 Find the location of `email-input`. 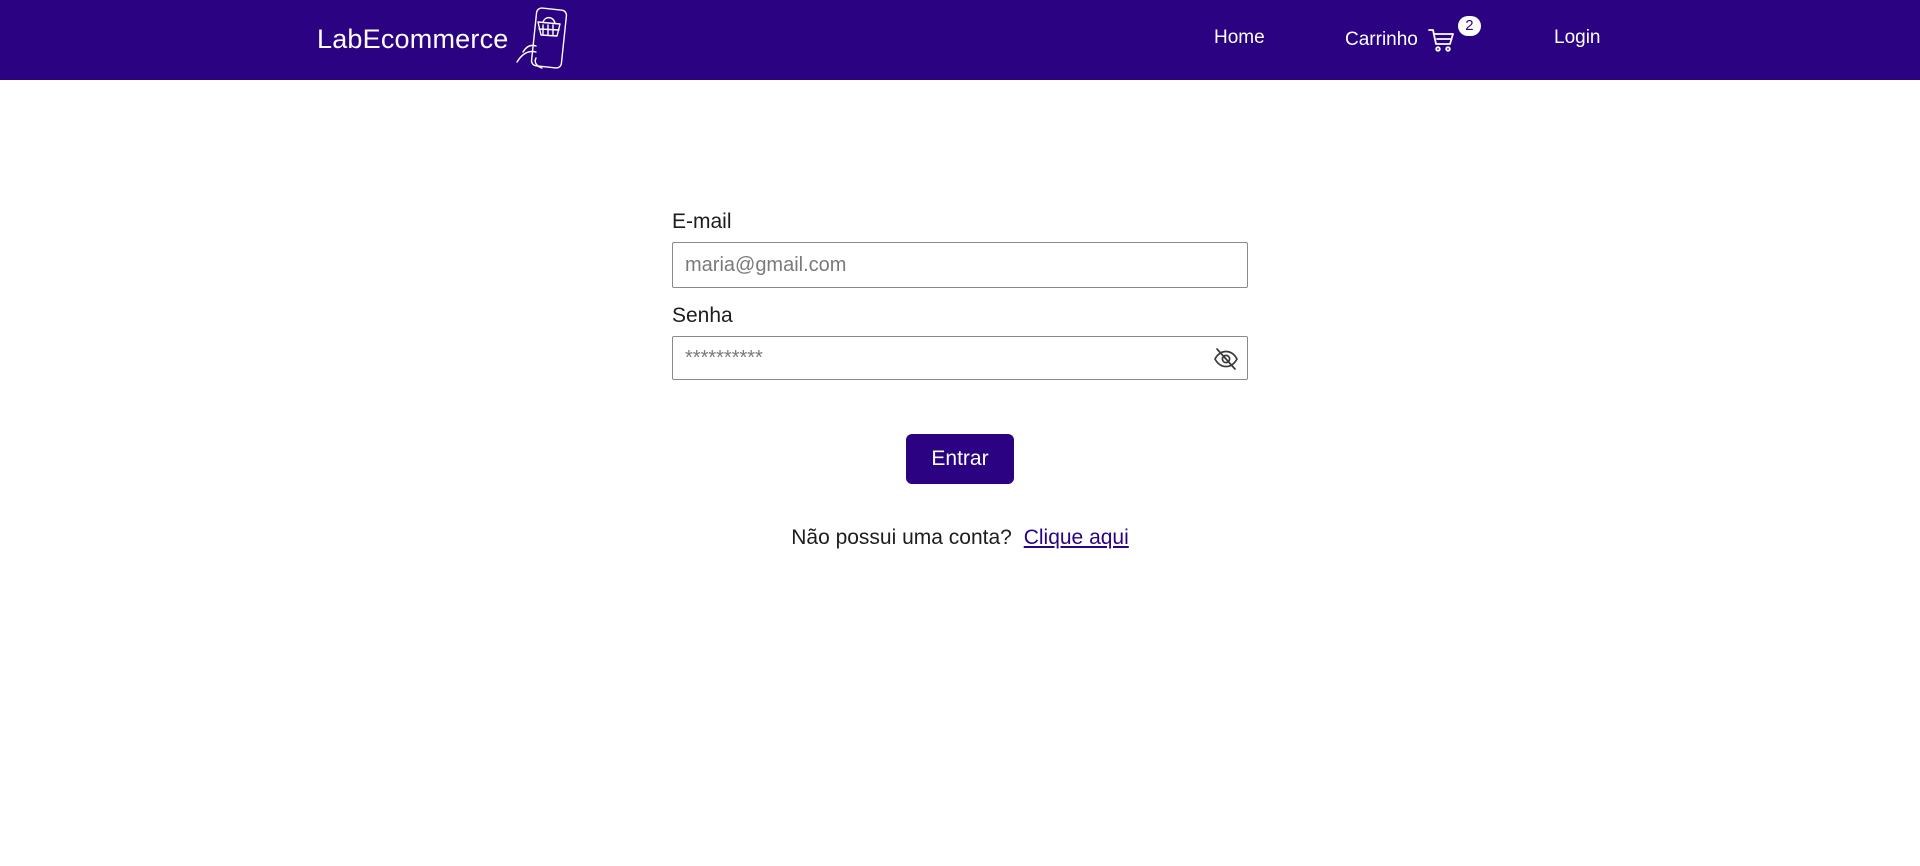

email-input is located at coordinates (960, 265).